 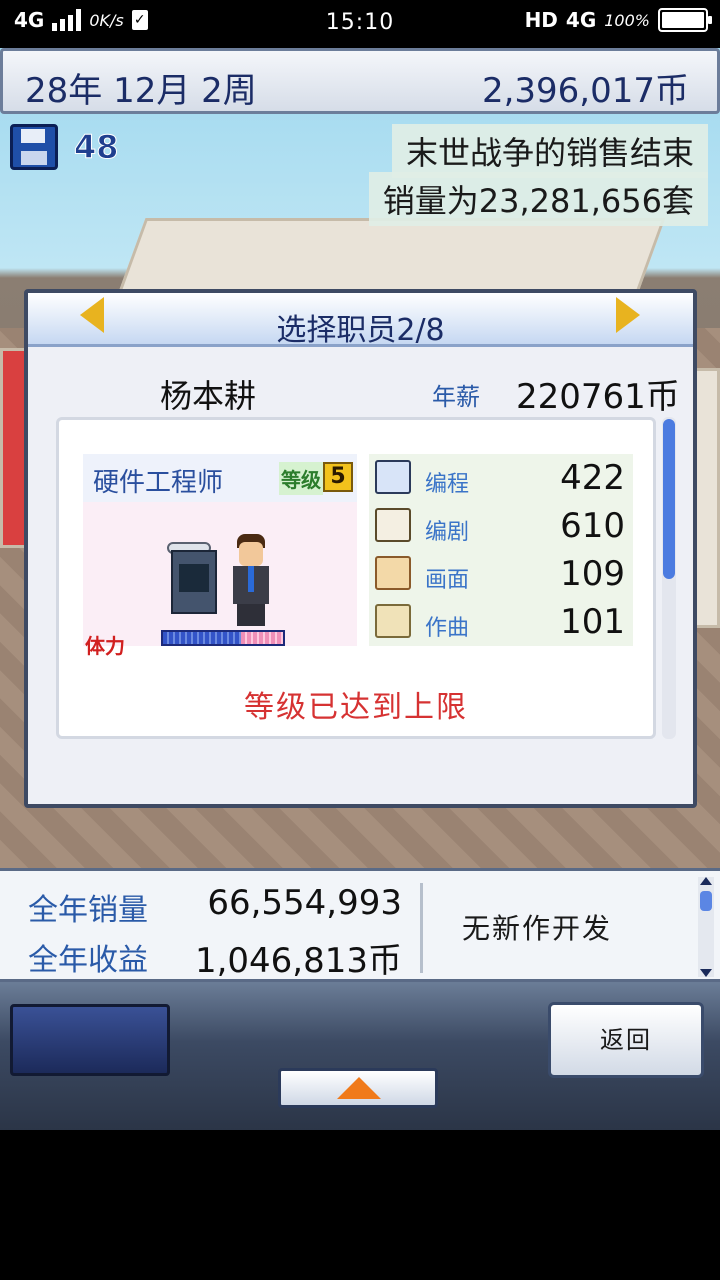 I want to click on stamina-fill, so click(x=202, y=638).